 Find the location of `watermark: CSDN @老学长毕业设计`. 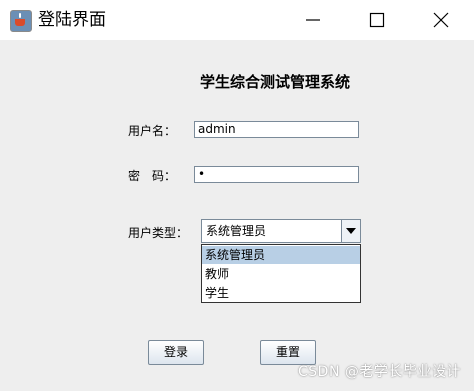

watermark: CSDN @老学长毕业设计 is located at coordinates (379, 372).